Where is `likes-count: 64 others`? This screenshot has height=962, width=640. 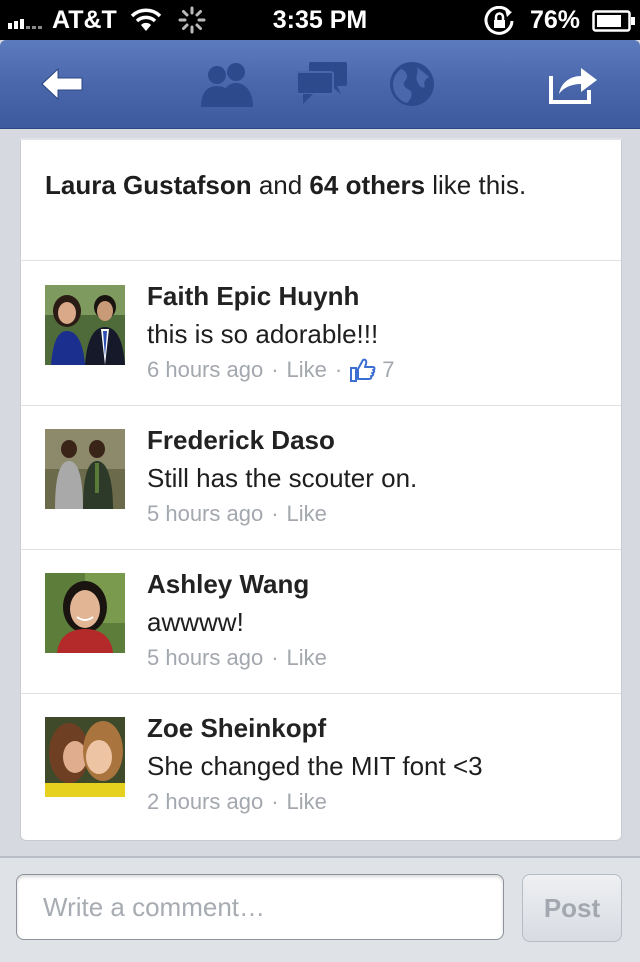 likes-count: 64 others is located at coordinates (367, 185).